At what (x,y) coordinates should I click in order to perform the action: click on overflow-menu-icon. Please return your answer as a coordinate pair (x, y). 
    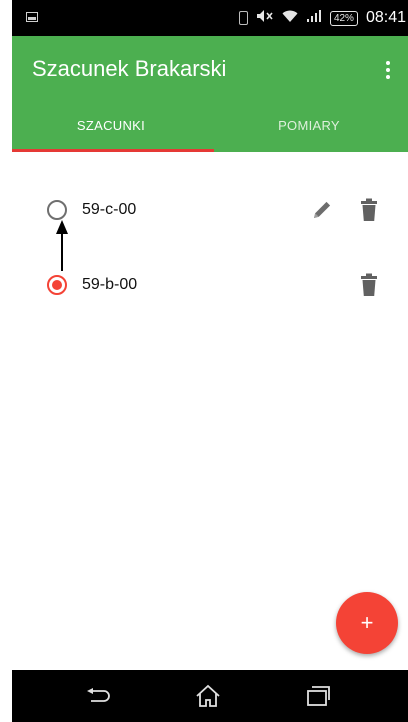
    Looking at the image, I should click on (388, 70).